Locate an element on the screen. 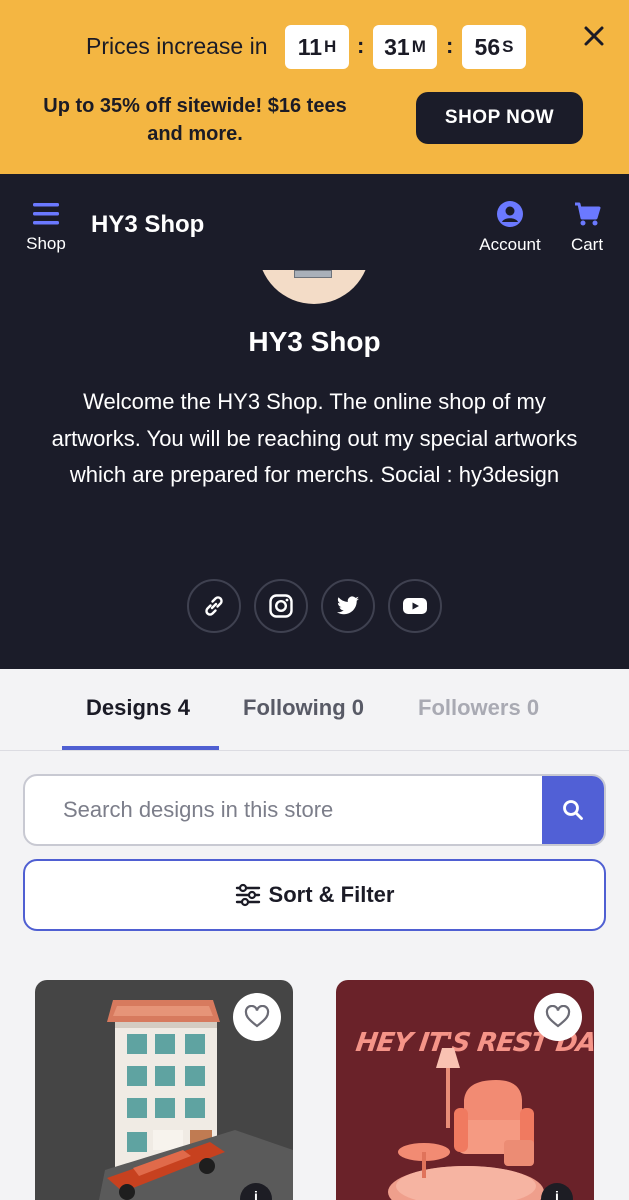 This screenshot has width=629, height=1200. shop-now-button: SHOP NOW is located at coordinates (499, 118).